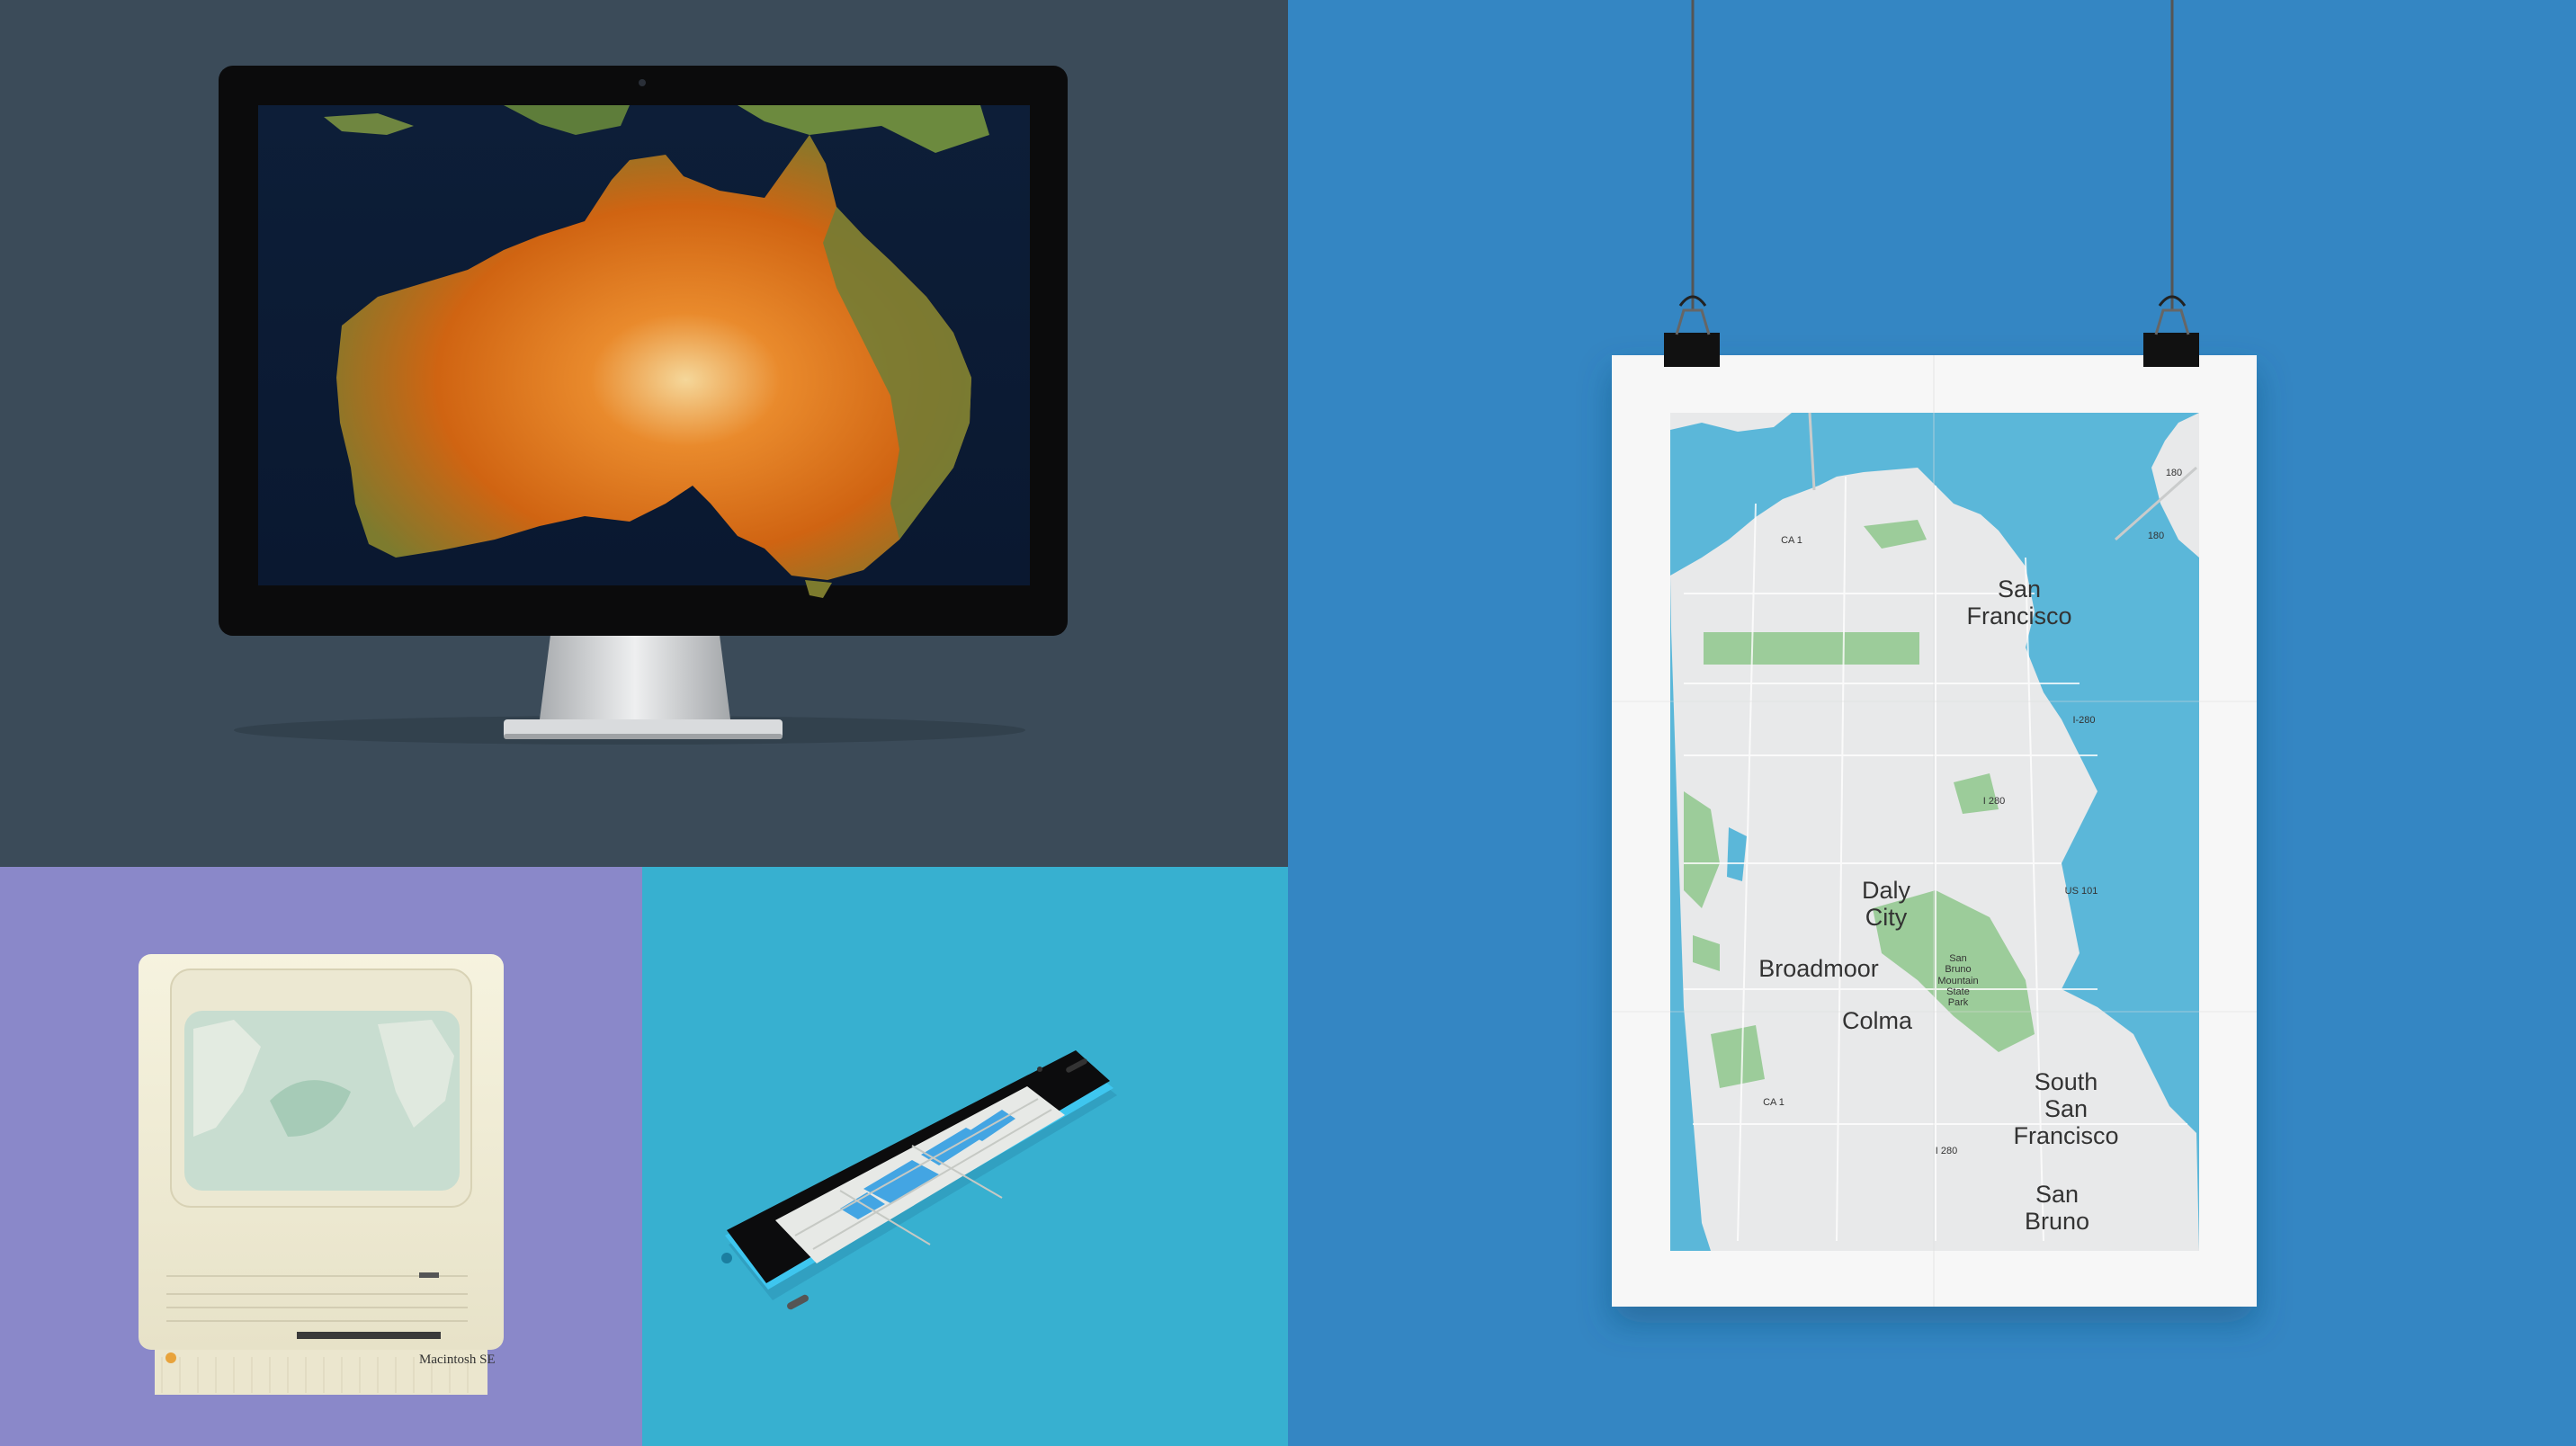  What do you see at coordinates (919, 1180) in the screenshot?
I see `phone-illustration` at bounding box center [919, 1180].